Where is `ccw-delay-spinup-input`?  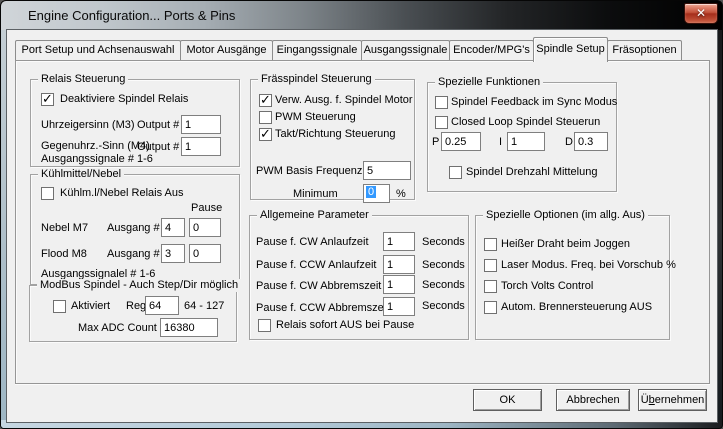 ccw-delay-spinup-input is located at coordinates (399, 264).